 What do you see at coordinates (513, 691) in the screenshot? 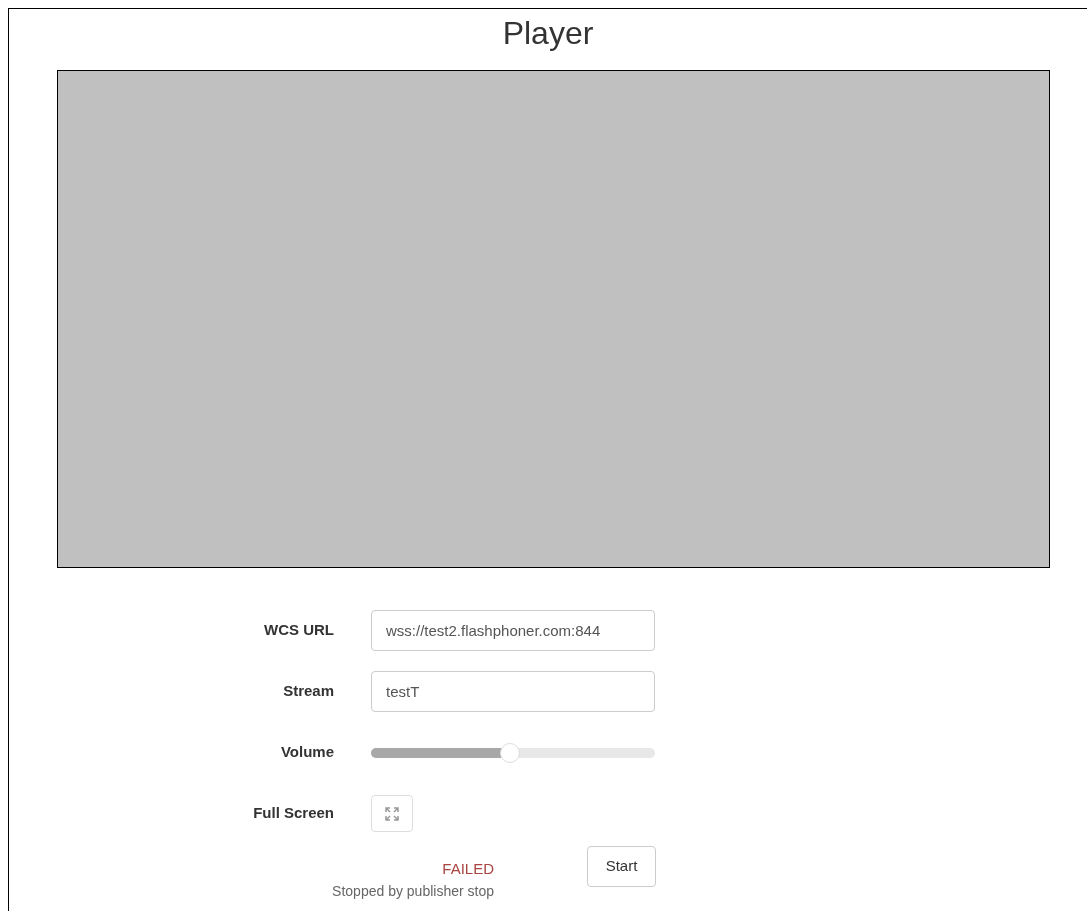
I see `stream-field: testT` at bounding box center [513, 691].